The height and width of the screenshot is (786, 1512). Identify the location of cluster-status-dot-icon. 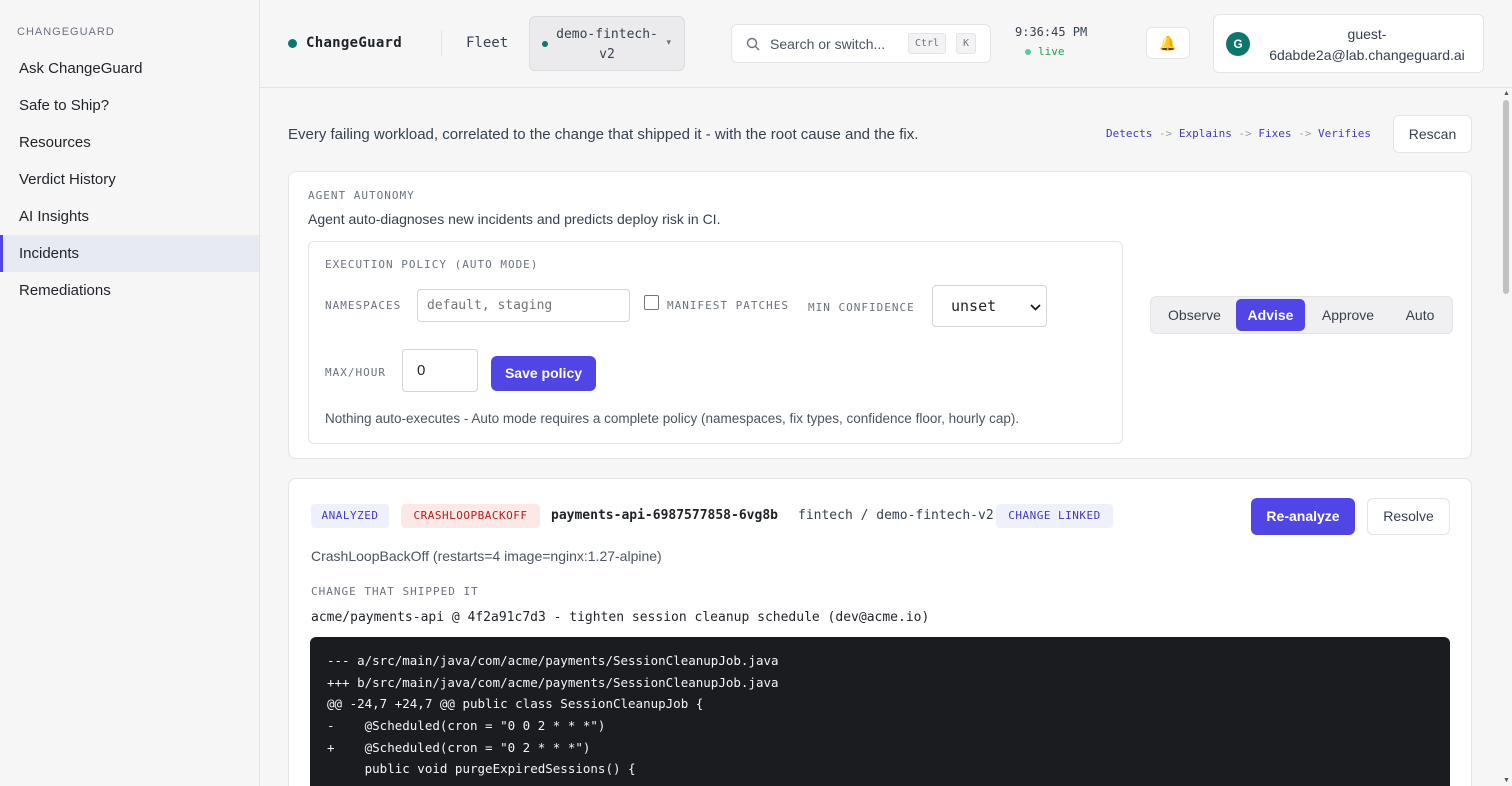
(545, 44).